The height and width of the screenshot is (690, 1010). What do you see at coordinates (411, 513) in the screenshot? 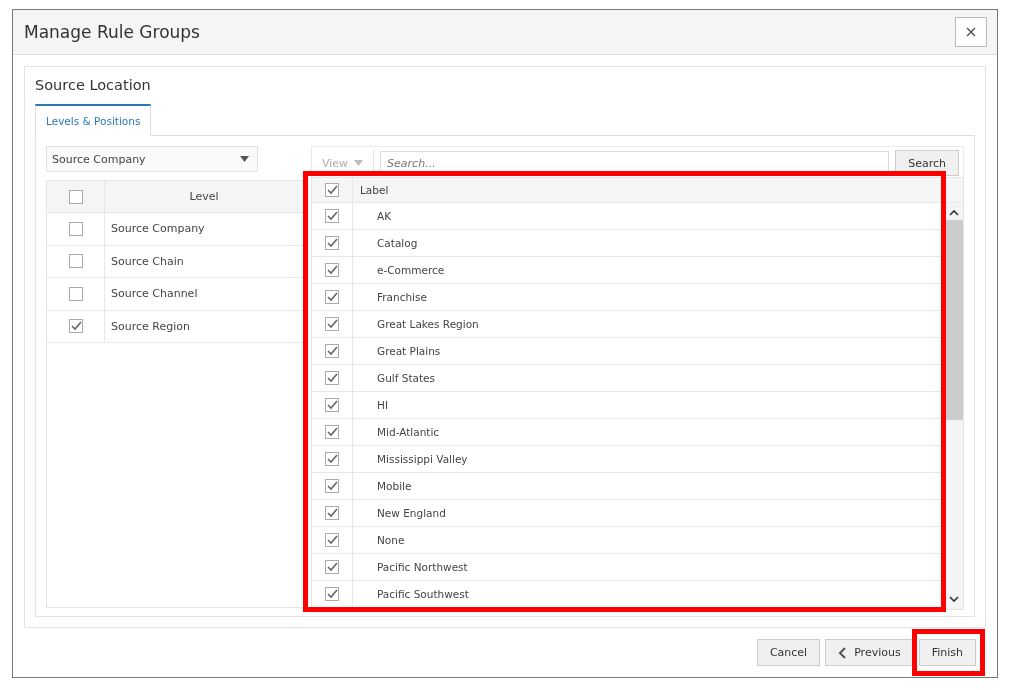
I see `table-cell-text: New England` at bounding box center [411, 513].